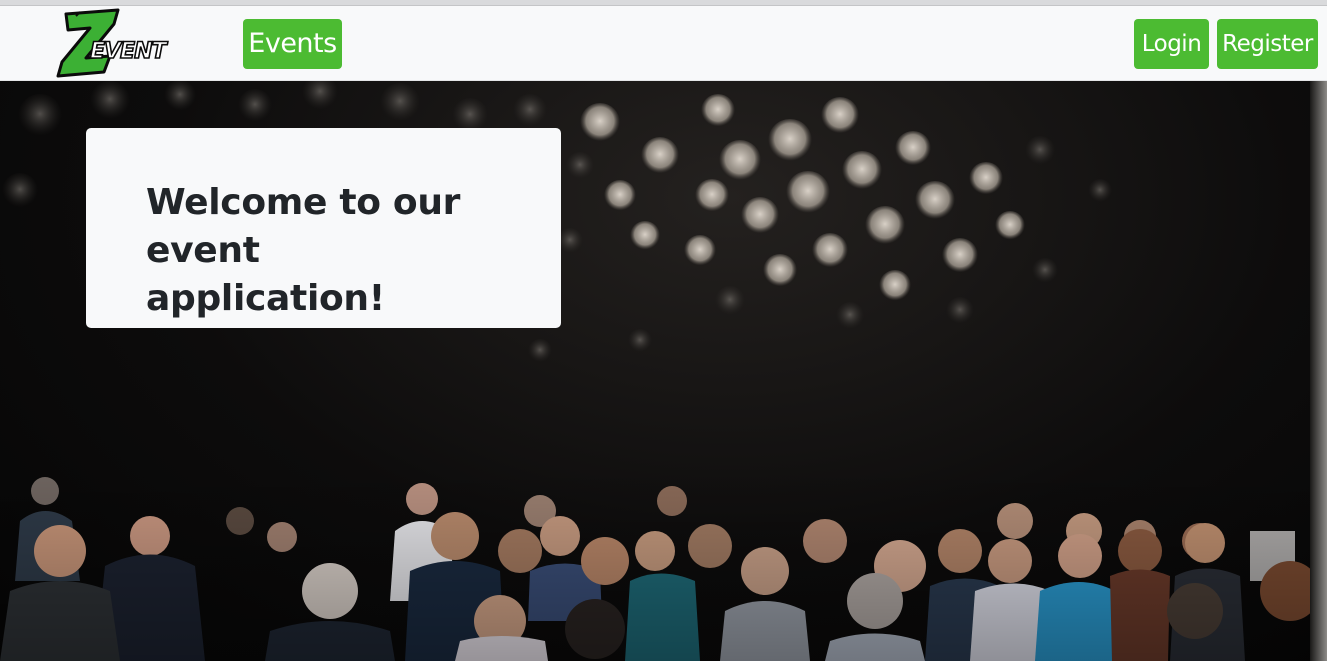 The height and width of the screenshot is (661, 1327). Describe the element at coordinates (129, 51) in the screenshot. I see `logo-event-text: EVENT` at that location.